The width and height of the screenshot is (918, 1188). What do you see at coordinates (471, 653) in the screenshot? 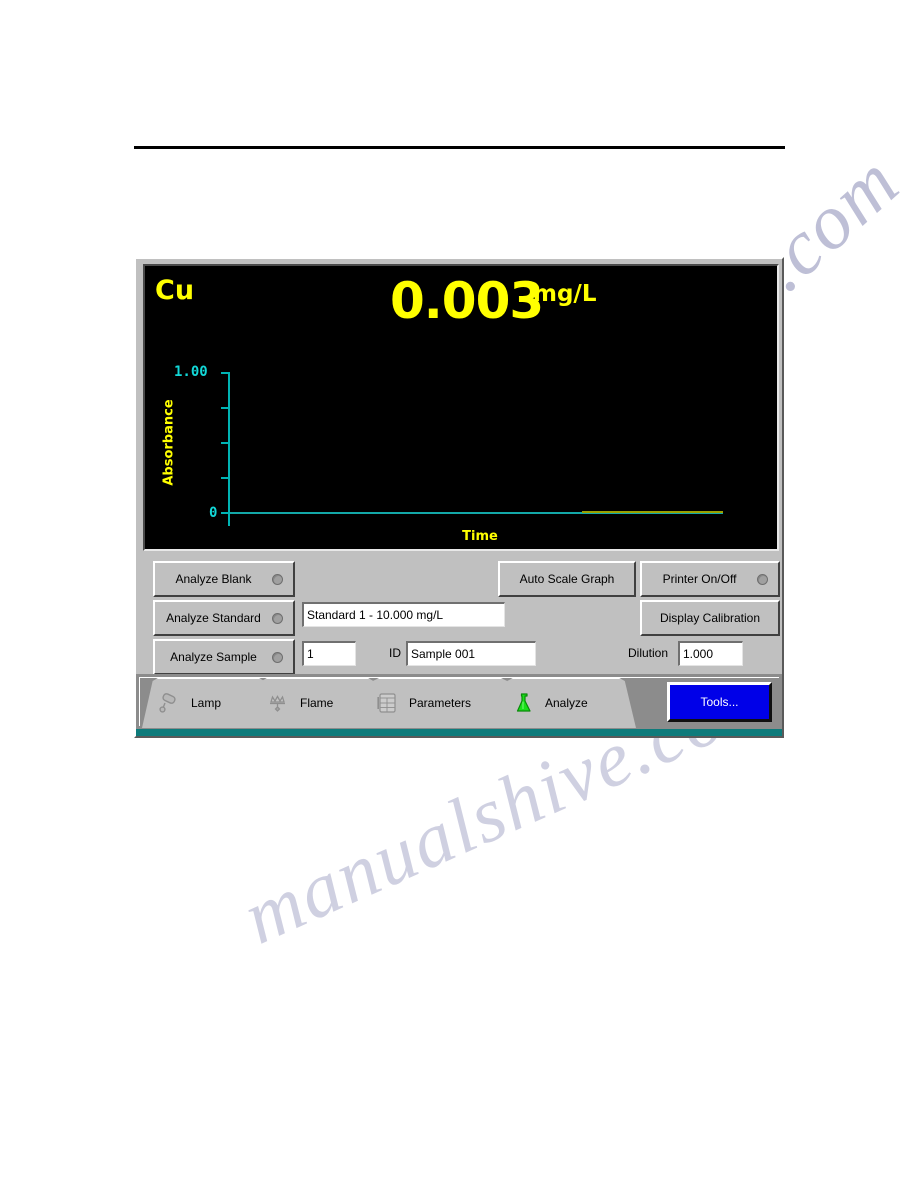
I see `sample-id-input: Sample 001` at bounding box center [471, 653].